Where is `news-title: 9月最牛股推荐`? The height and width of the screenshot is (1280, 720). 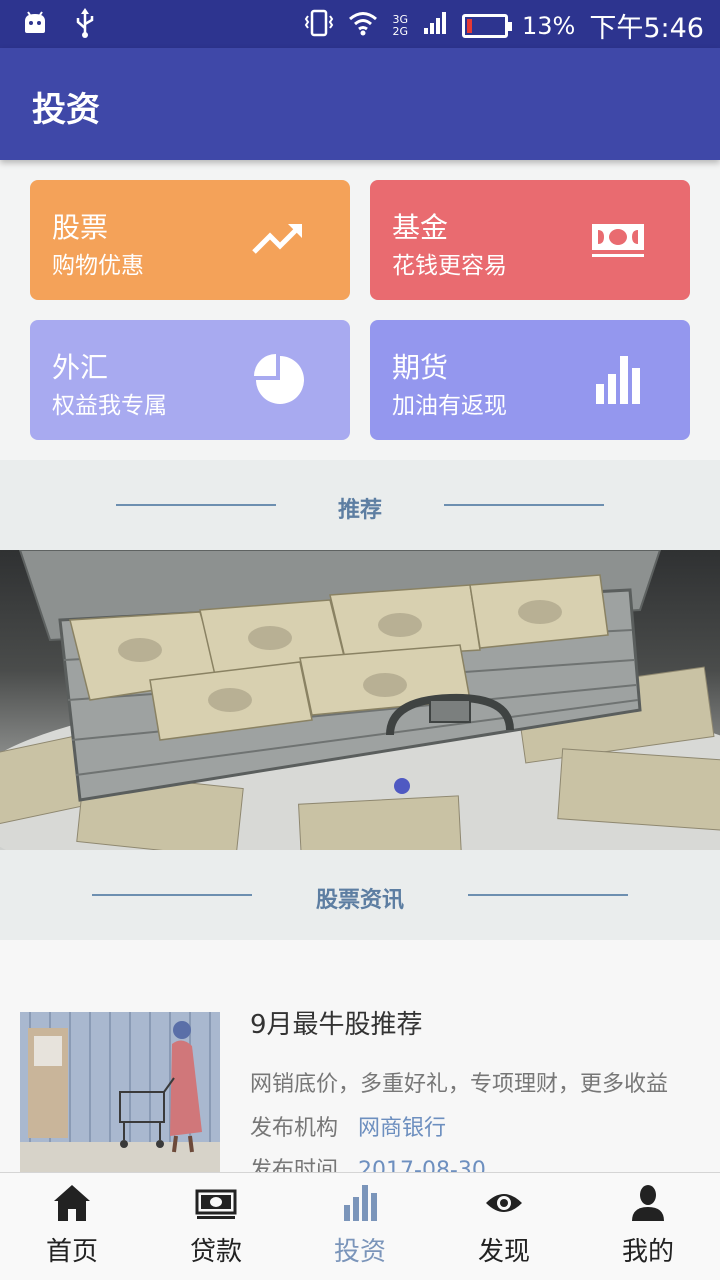
news-title: 9月最牛股推荐 is located at coordinates (336, 1025).